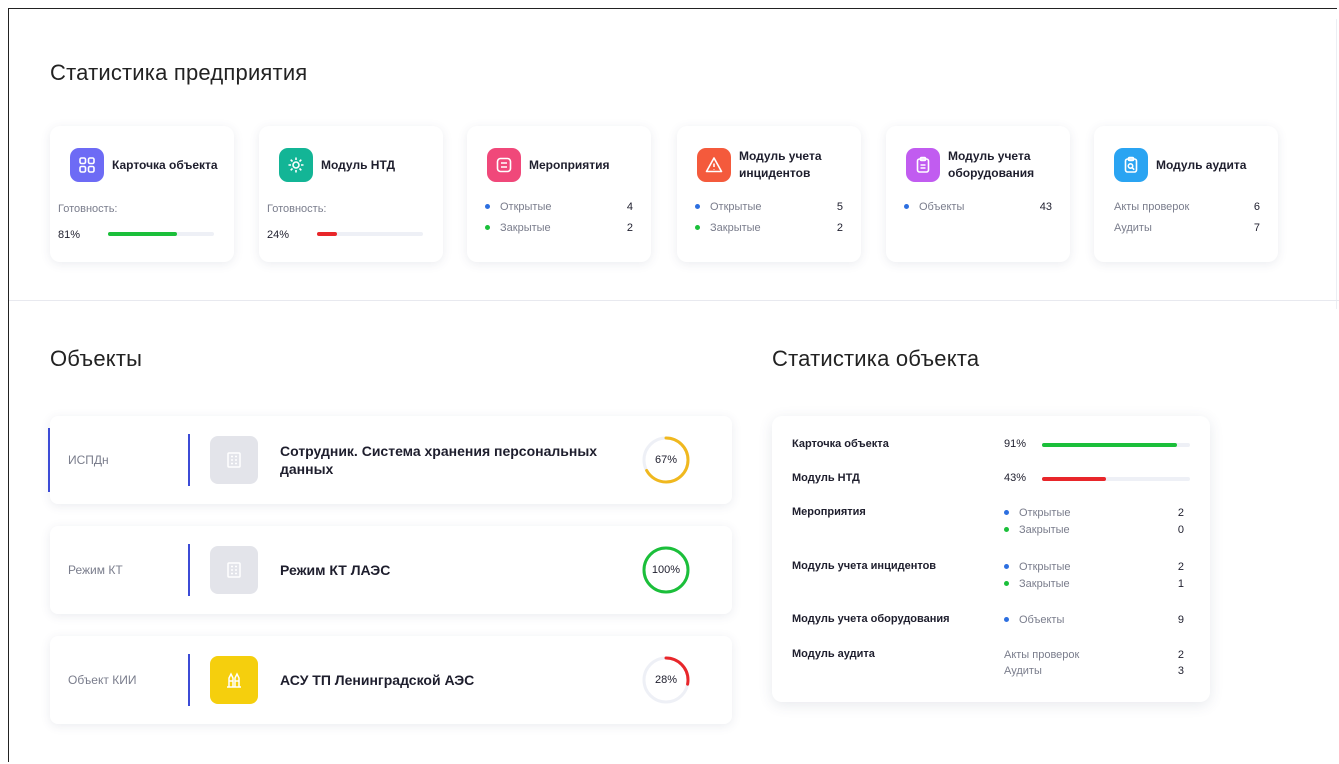 Image resolution: width=1339 pixels, height=764 pixels. Describe the element at coordinates (559, 207) in the screenshot. I see `open-row: Открытые 4` at that location.